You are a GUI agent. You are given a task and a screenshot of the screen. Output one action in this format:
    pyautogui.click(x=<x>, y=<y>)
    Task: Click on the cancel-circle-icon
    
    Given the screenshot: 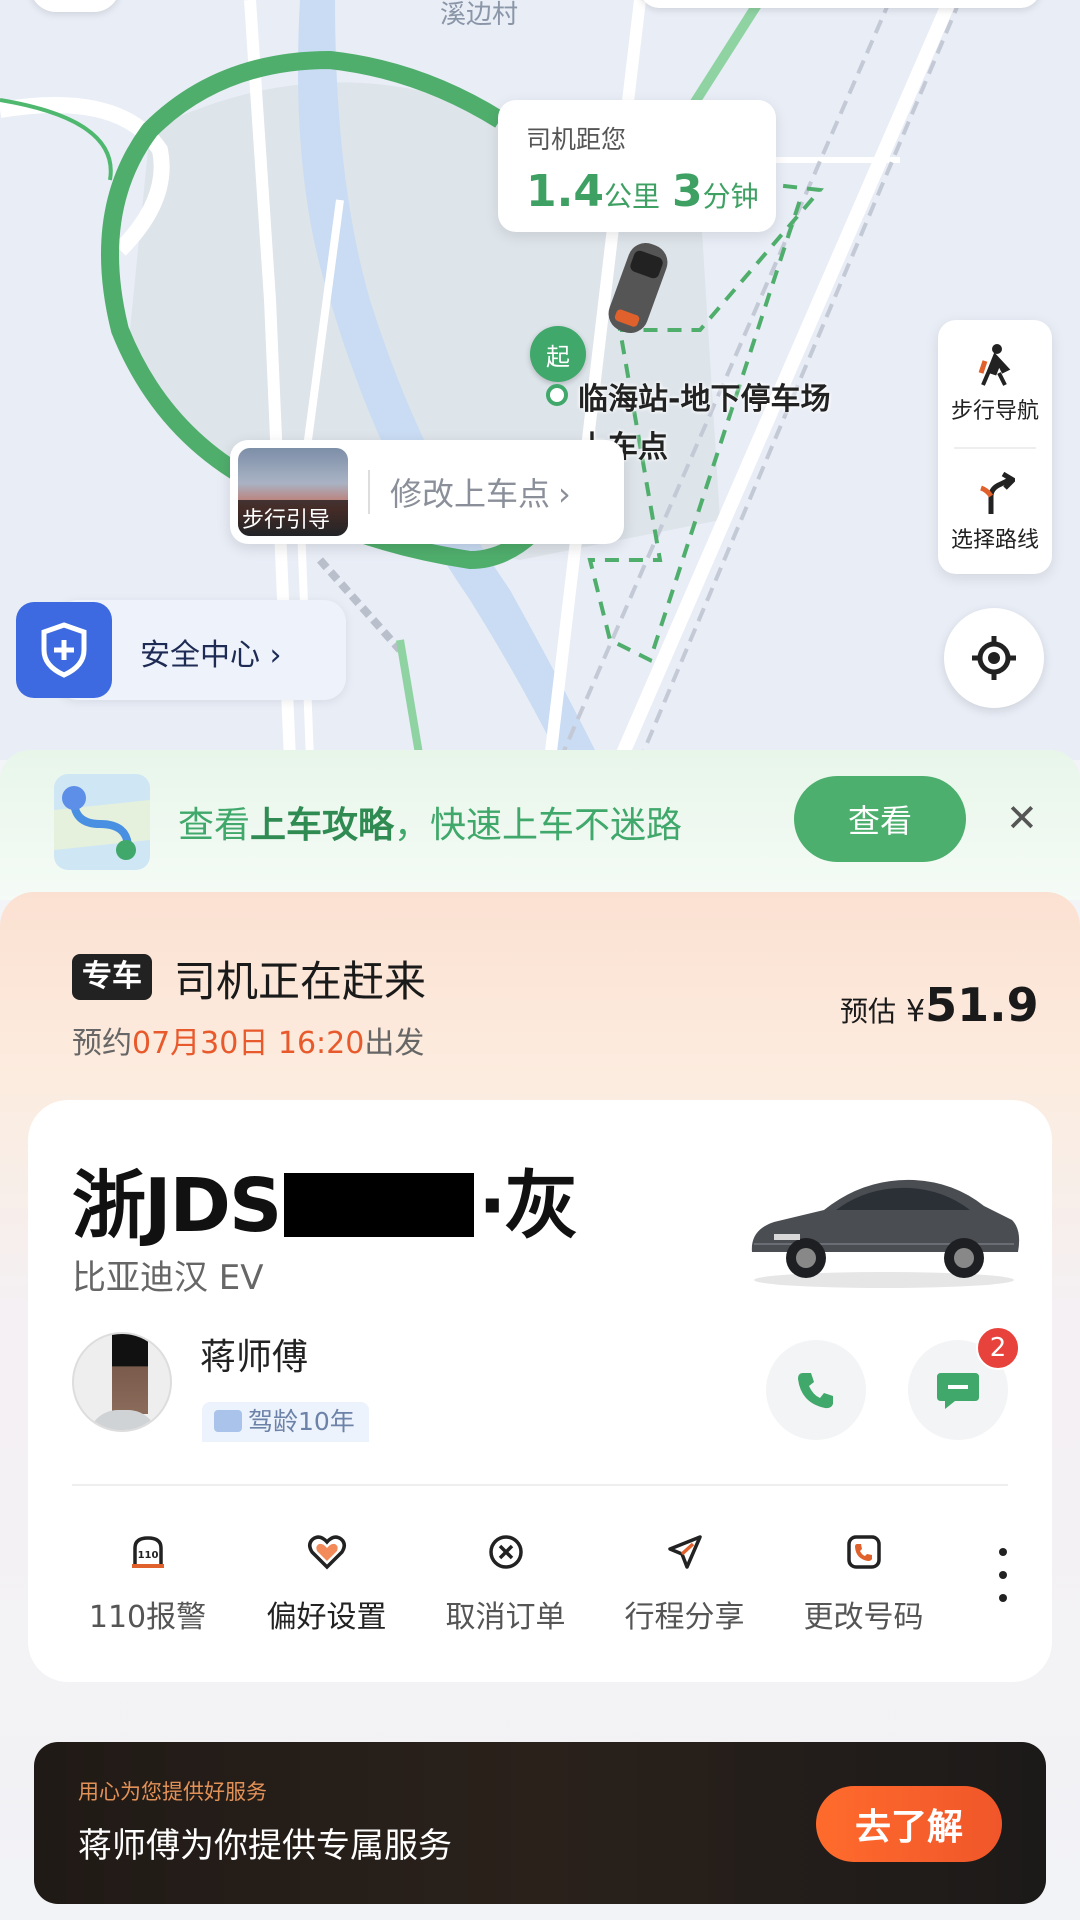 What is the action you would take?
    pyautogui.click(x=506, y=1552)
    